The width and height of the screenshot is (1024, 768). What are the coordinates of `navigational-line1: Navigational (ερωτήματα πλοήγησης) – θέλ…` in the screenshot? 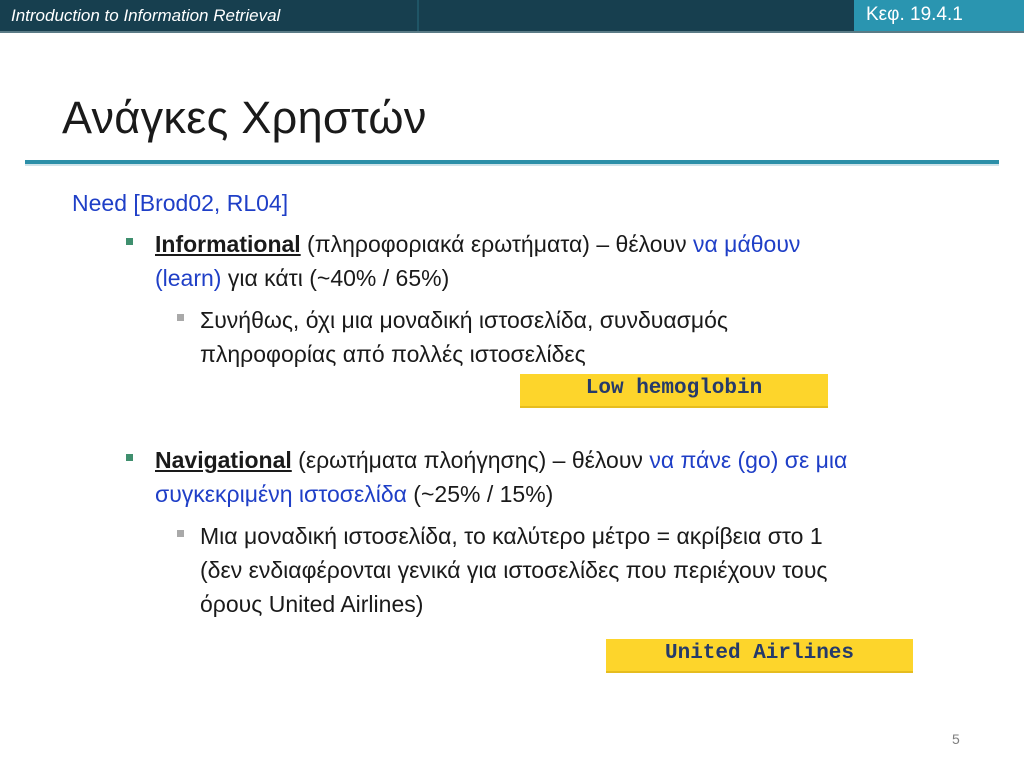 It's located at (501, 460).